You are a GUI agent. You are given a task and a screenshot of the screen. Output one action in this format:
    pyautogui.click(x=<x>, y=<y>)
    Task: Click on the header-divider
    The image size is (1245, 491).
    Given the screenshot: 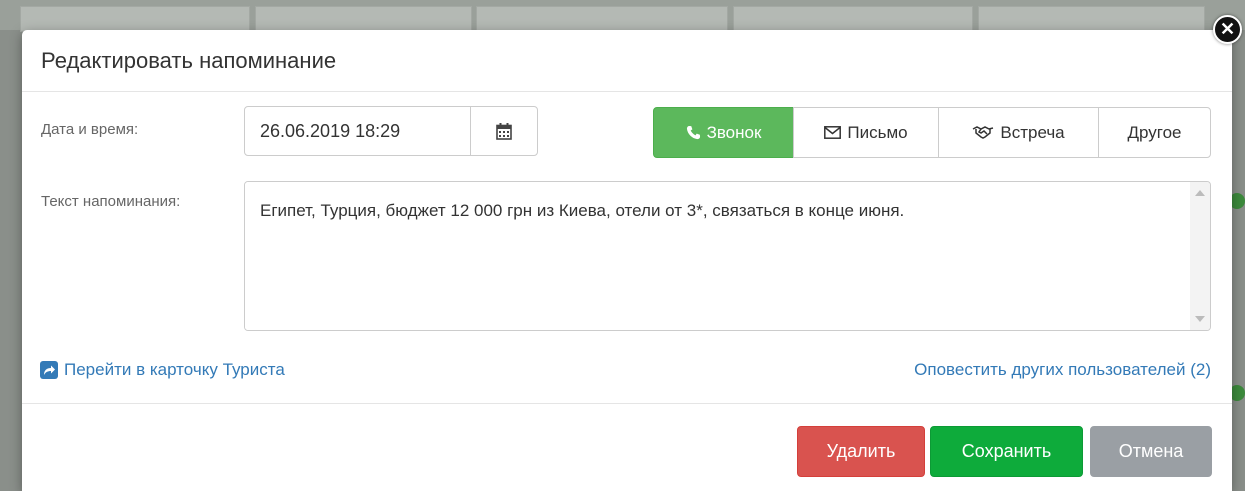 What is the action you would take?
    pyautogui.click(x=627, y=91)
    